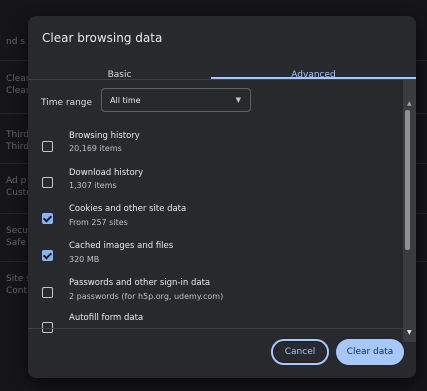 The height and width of the screenshot is (391, 427). What do you see at coordinates (128, 209) in the screenshot?
I see `item-title: Cookies and other site data` at bounding box center [128, 209].